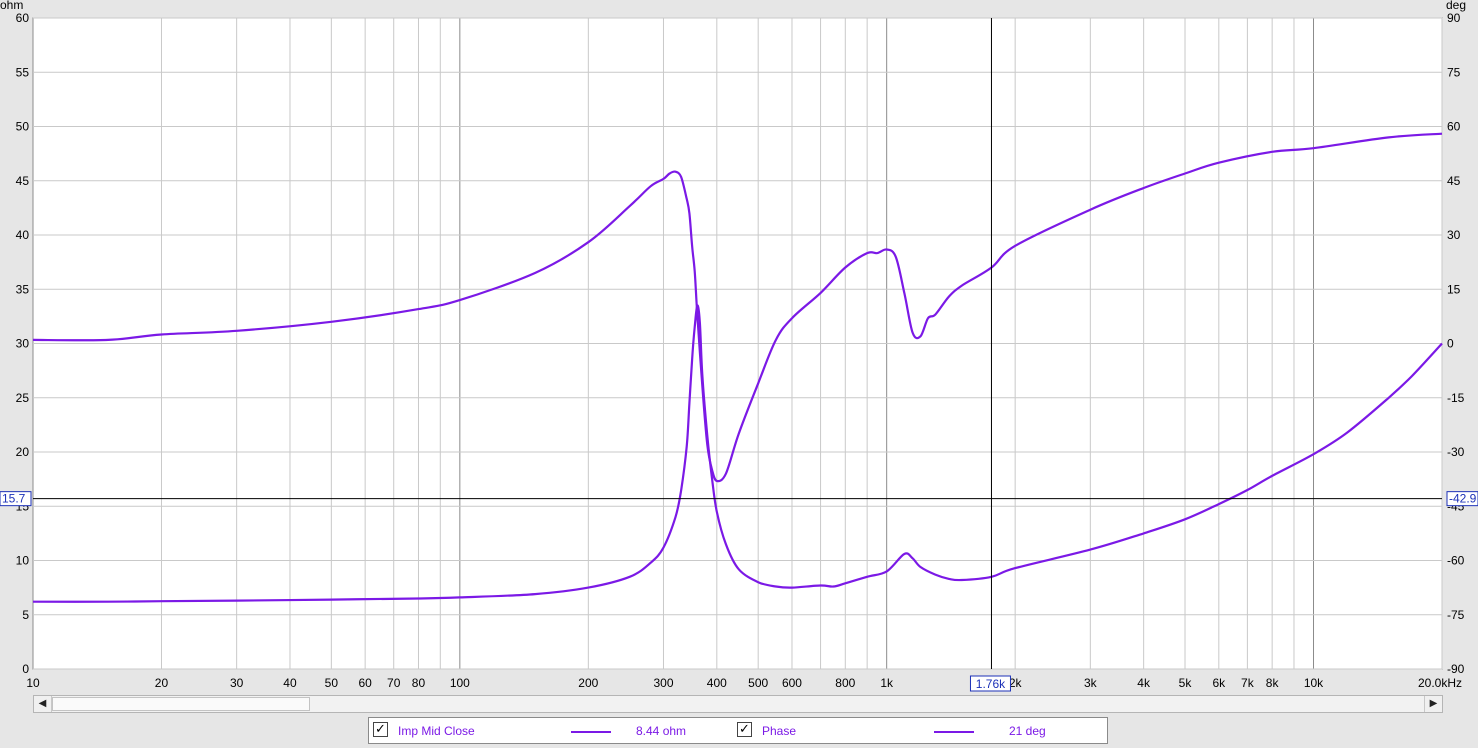 The image size is (1478, 748). Describe the element at coordinates (548, 731) in the screenshot. I see `legend-item-imp-mid-close: ✓ Imp Mid Close 8.44 ohm` at that location.